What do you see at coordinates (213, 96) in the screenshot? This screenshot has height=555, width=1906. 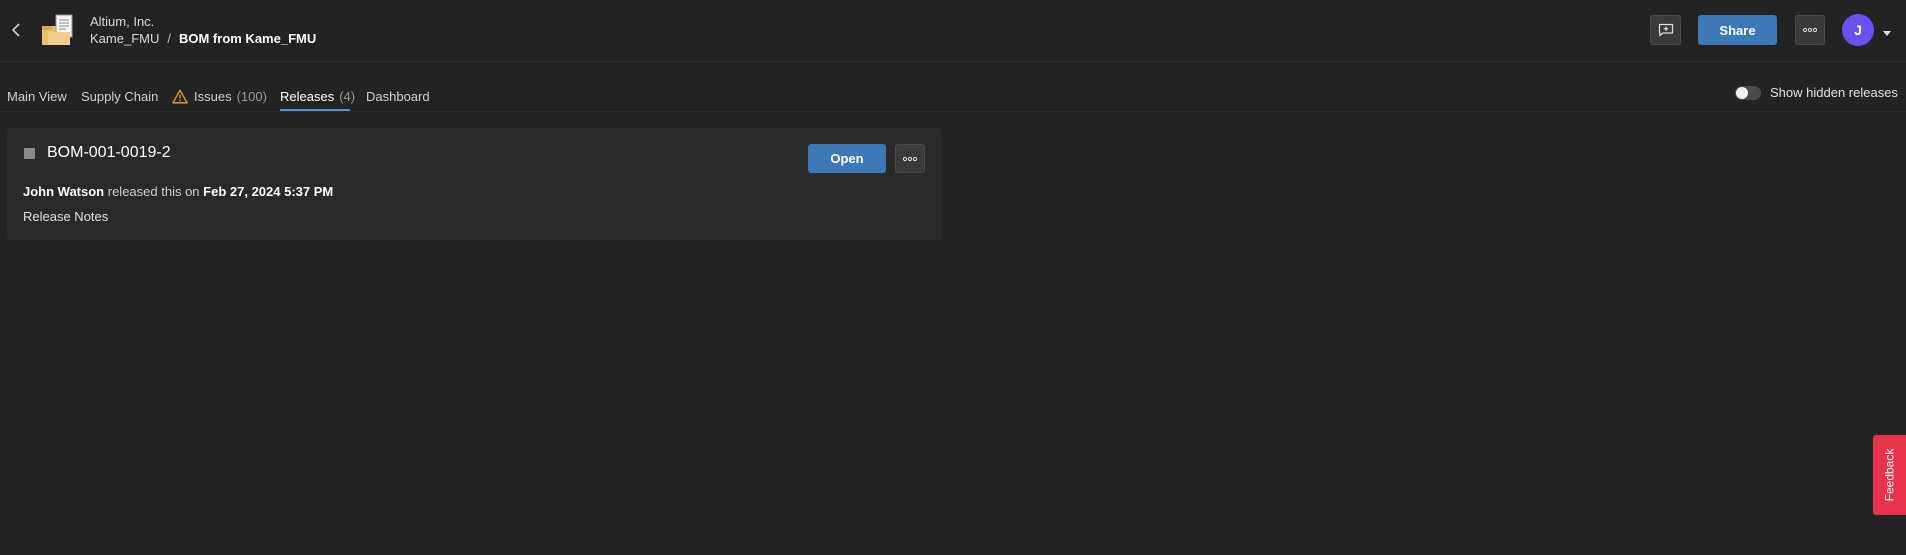 I see `tab-label: Issues` at bounding box center [213, 96].